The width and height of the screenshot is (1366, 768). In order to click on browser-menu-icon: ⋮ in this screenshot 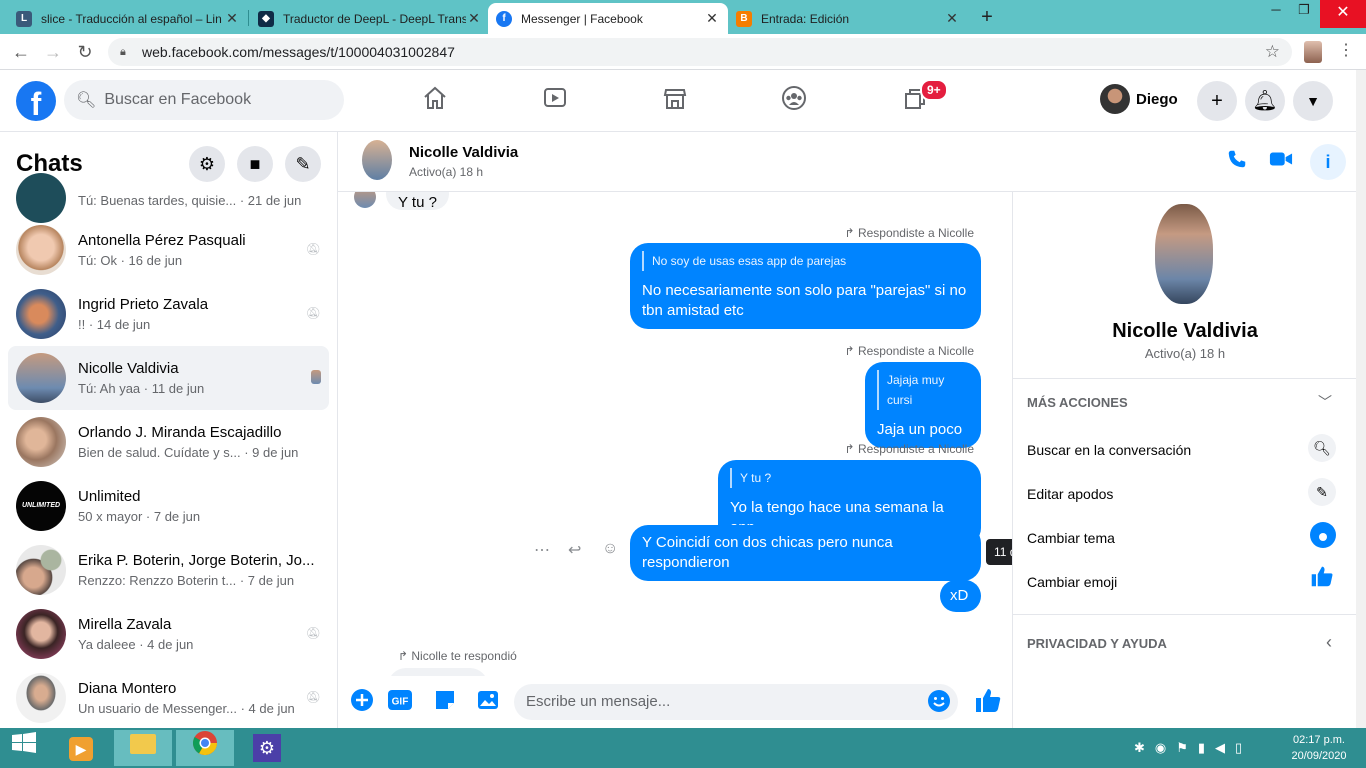, I will do `click(1346, 50)`.